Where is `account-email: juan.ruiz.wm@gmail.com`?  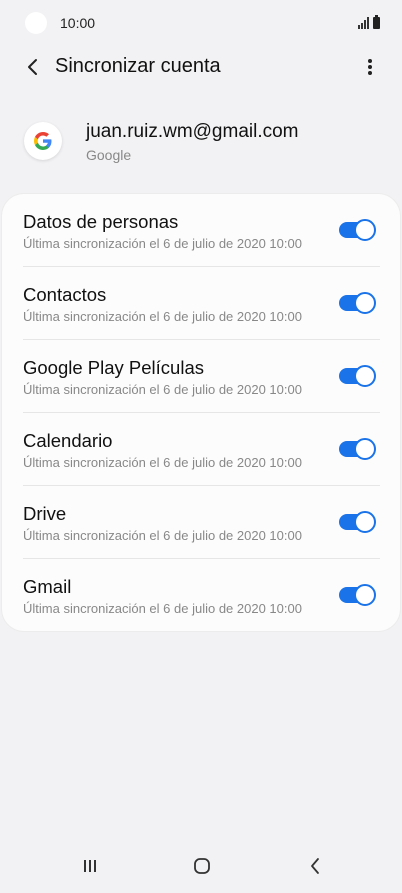
account-email: juan.ruiz.wm@gmail.com is located at coordinates (192, 131).